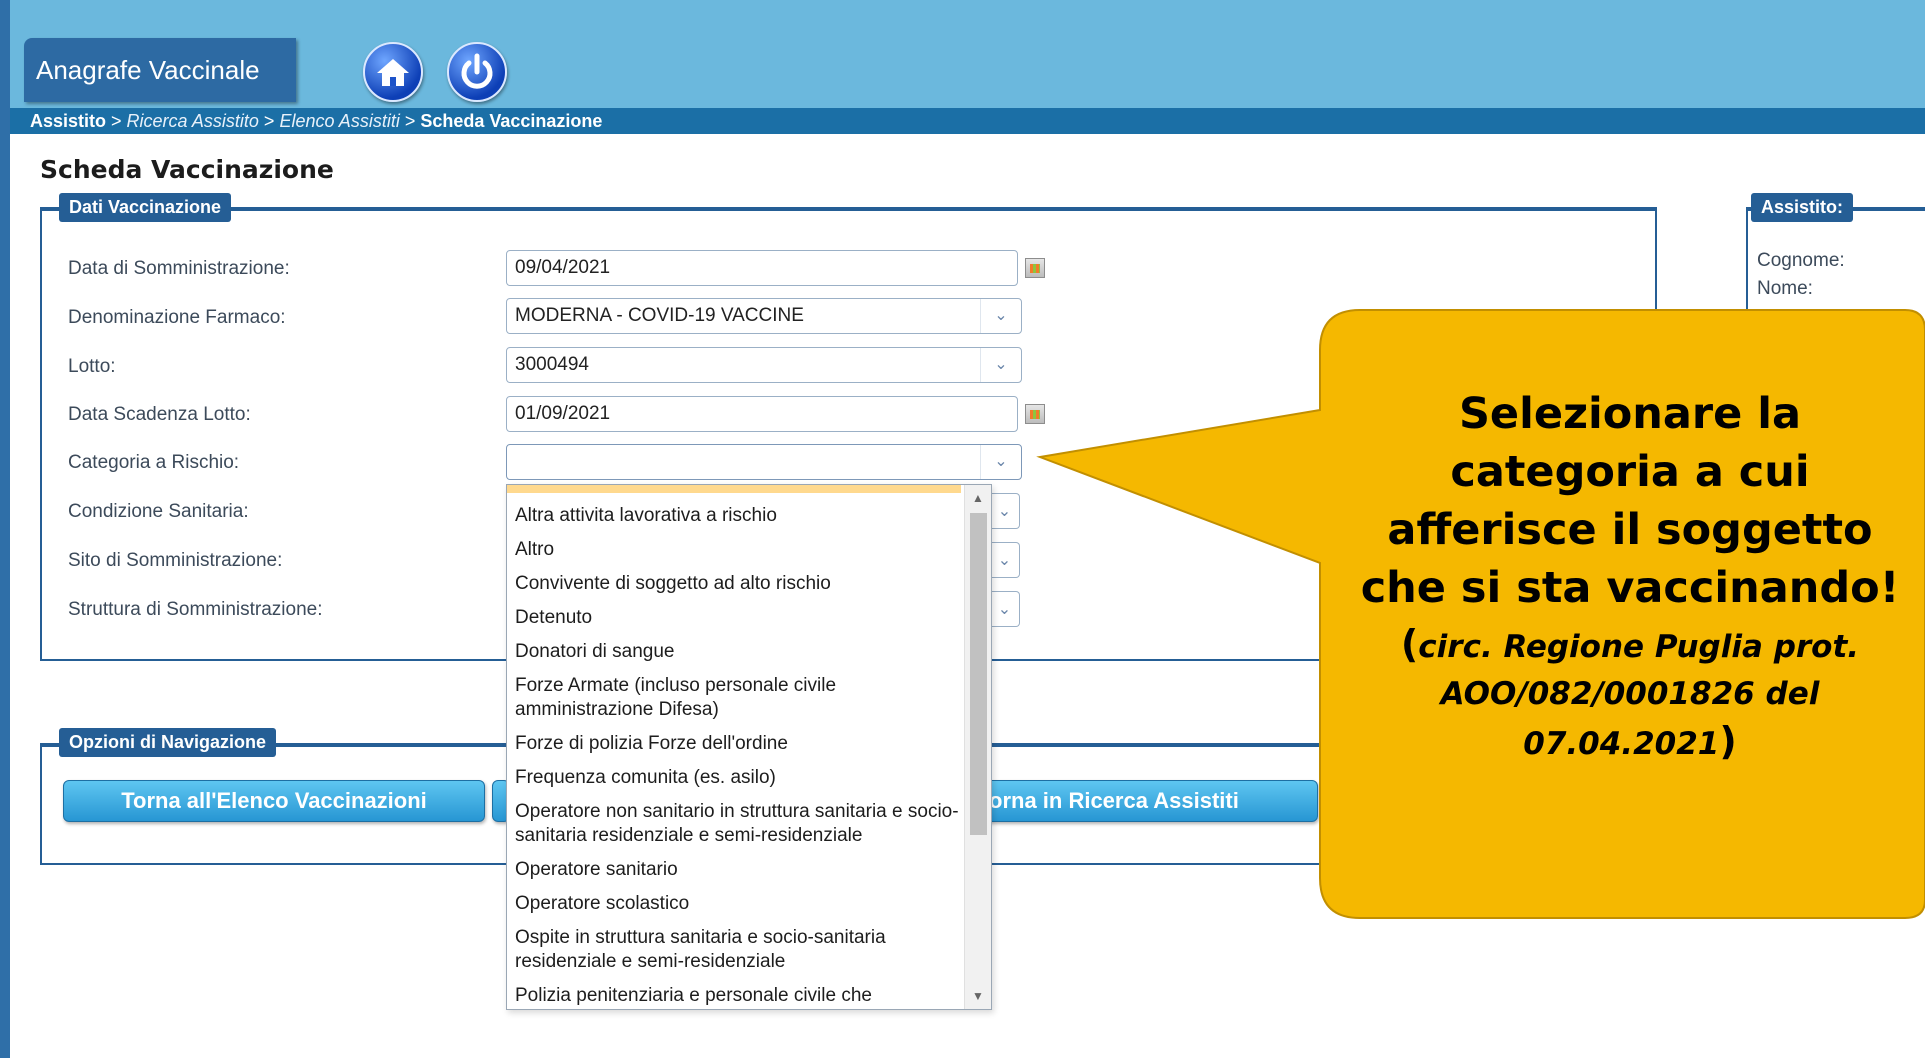  I want to click on paren-close: ), so click(1728, 741).